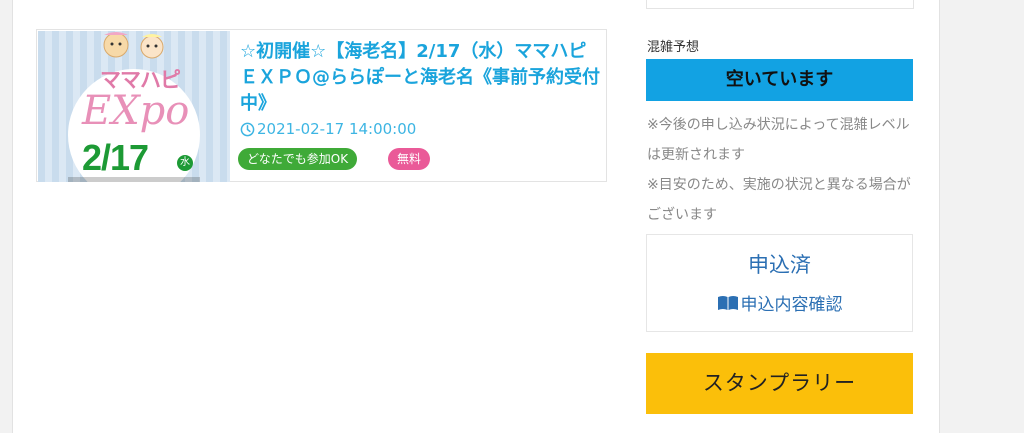 The width and height of the screenshot is (1024, 433). Describe the element at coordinates (134, 179) in the screenshot. I see `thumbnail-bottom-text` at that location.